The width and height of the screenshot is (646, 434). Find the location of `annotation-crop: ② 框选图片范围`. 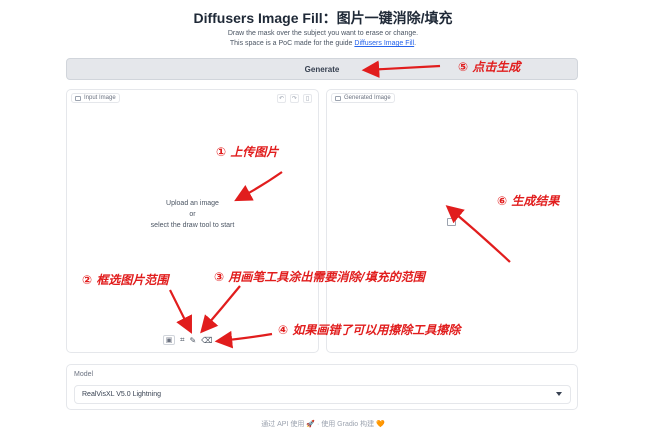

annotation-crop: ② 框选图片范围 is located at coordinates (125, 280).